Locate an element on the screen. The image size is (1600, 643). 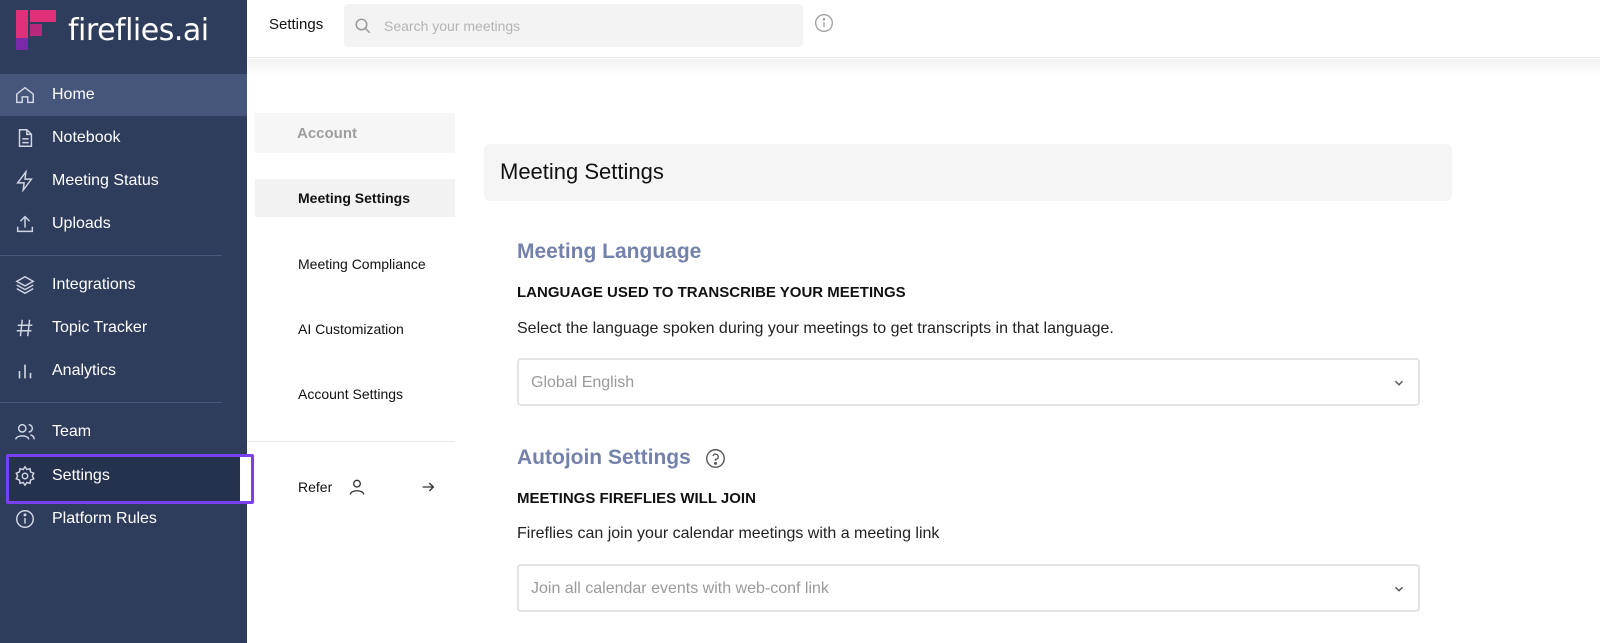
refer-link: Refer is located at coordinates (355, 487).